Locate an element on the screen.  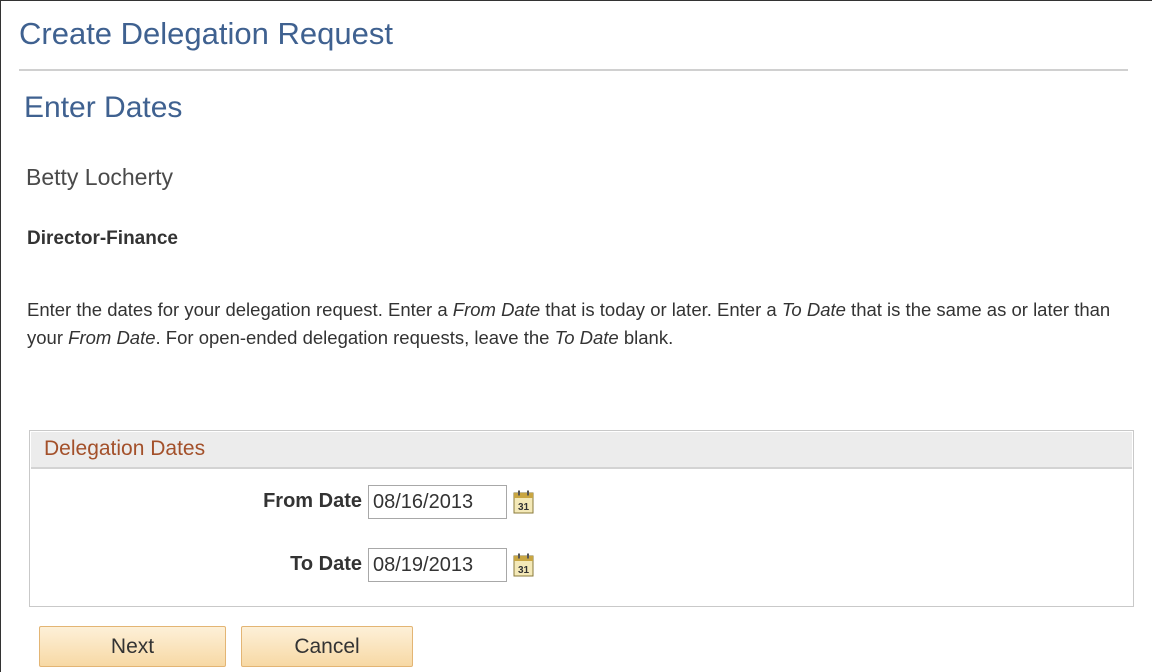
next-button: Next is located at coordinates (132, 646).